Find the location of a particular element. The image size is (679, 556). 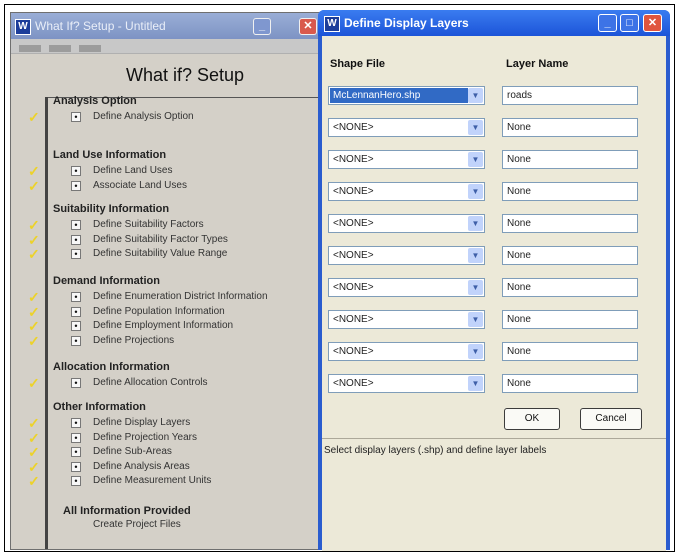

setup-step-label: Define Enumeration District Information is located at coordinates (180, 296).